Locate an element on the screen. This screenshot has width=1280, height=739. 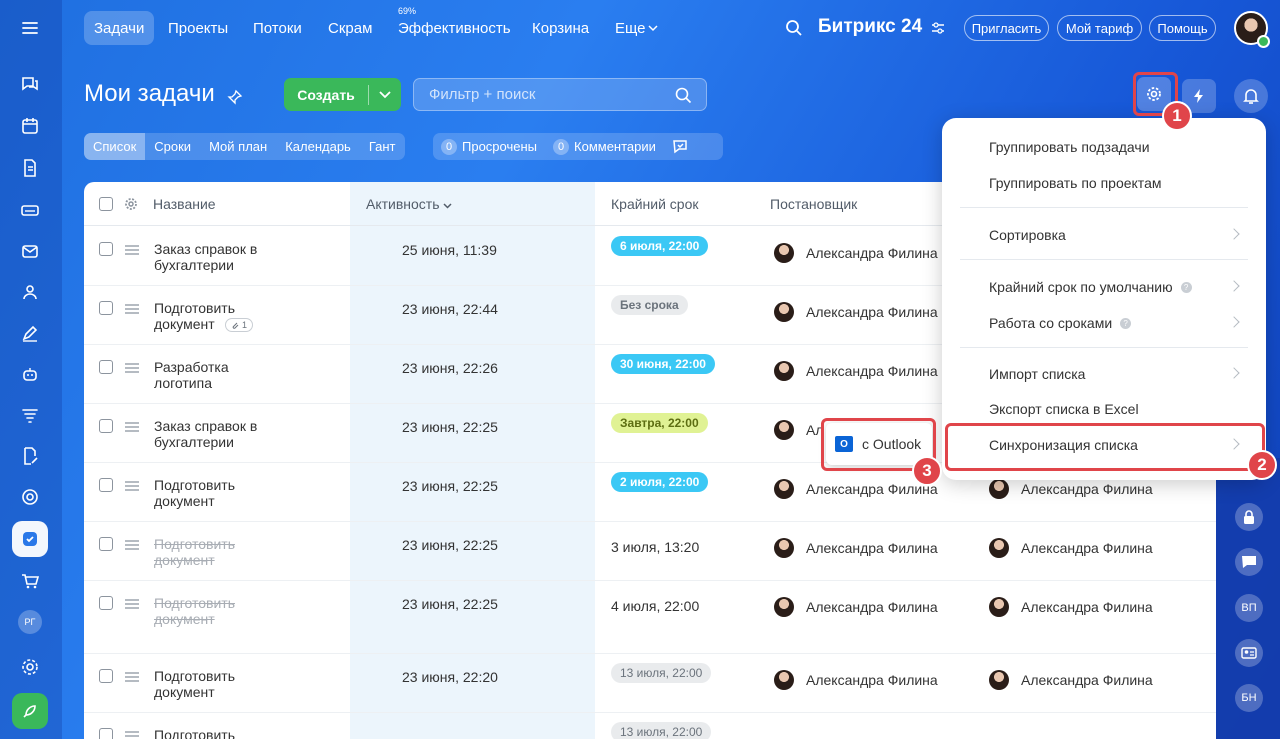
menu-item-group-subtasks: Группировать подзадачи is located at coordinates (1069, 147).